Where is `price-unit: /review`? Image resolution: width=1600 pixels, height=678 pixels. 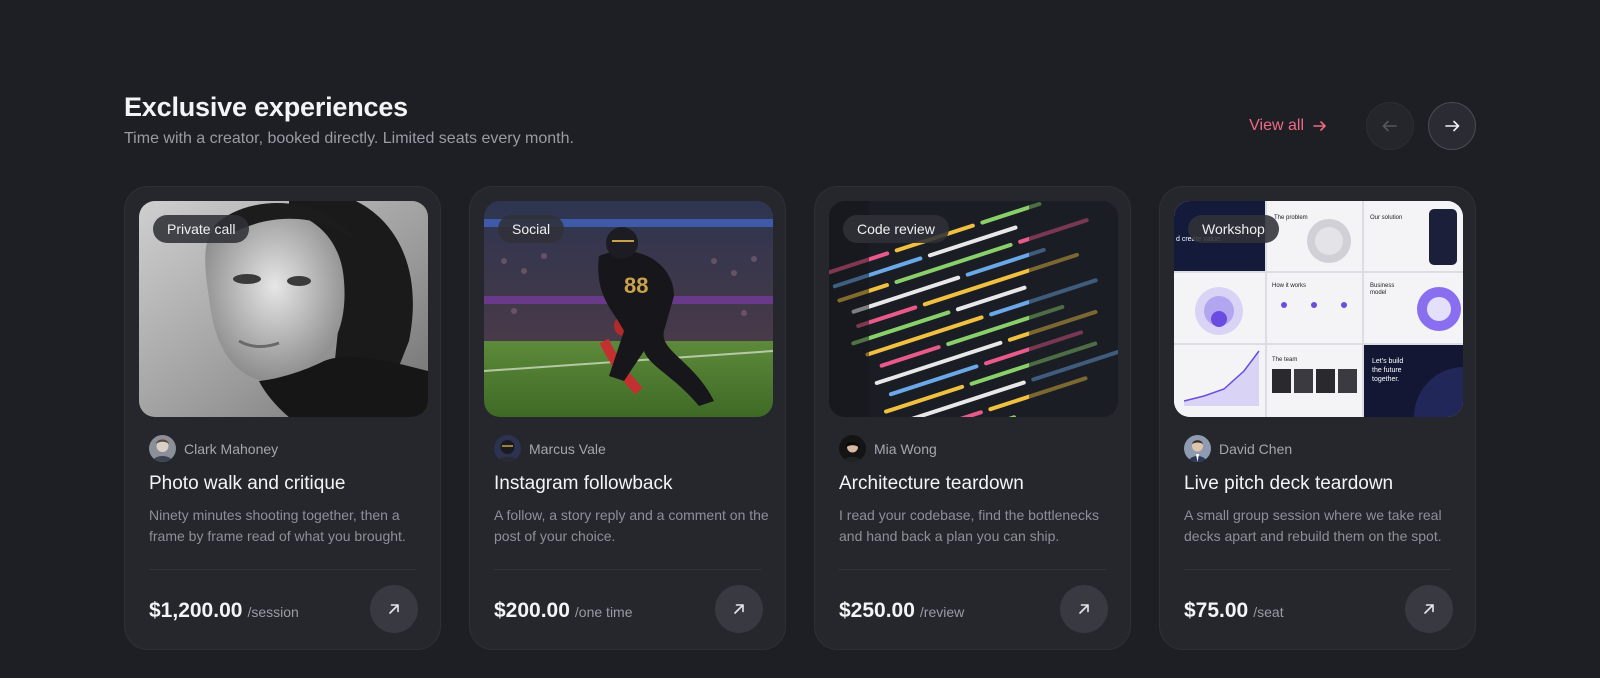 price-unit: /review is located at coordinates (942, 612).